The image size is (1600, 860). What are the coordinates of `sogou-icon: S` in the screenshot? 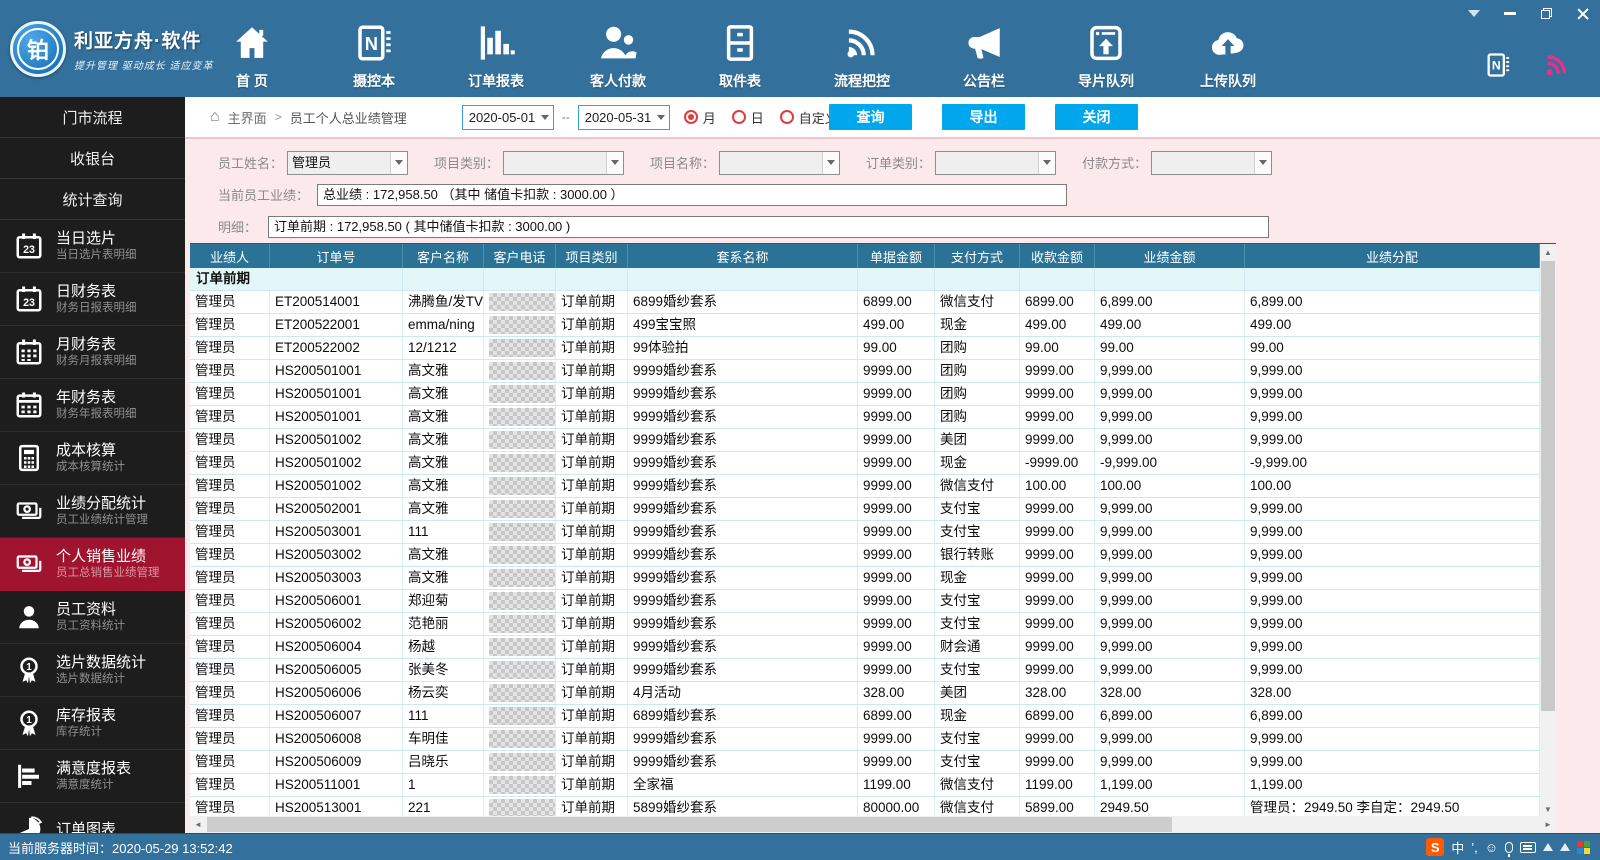 It's located at (1435, 847).